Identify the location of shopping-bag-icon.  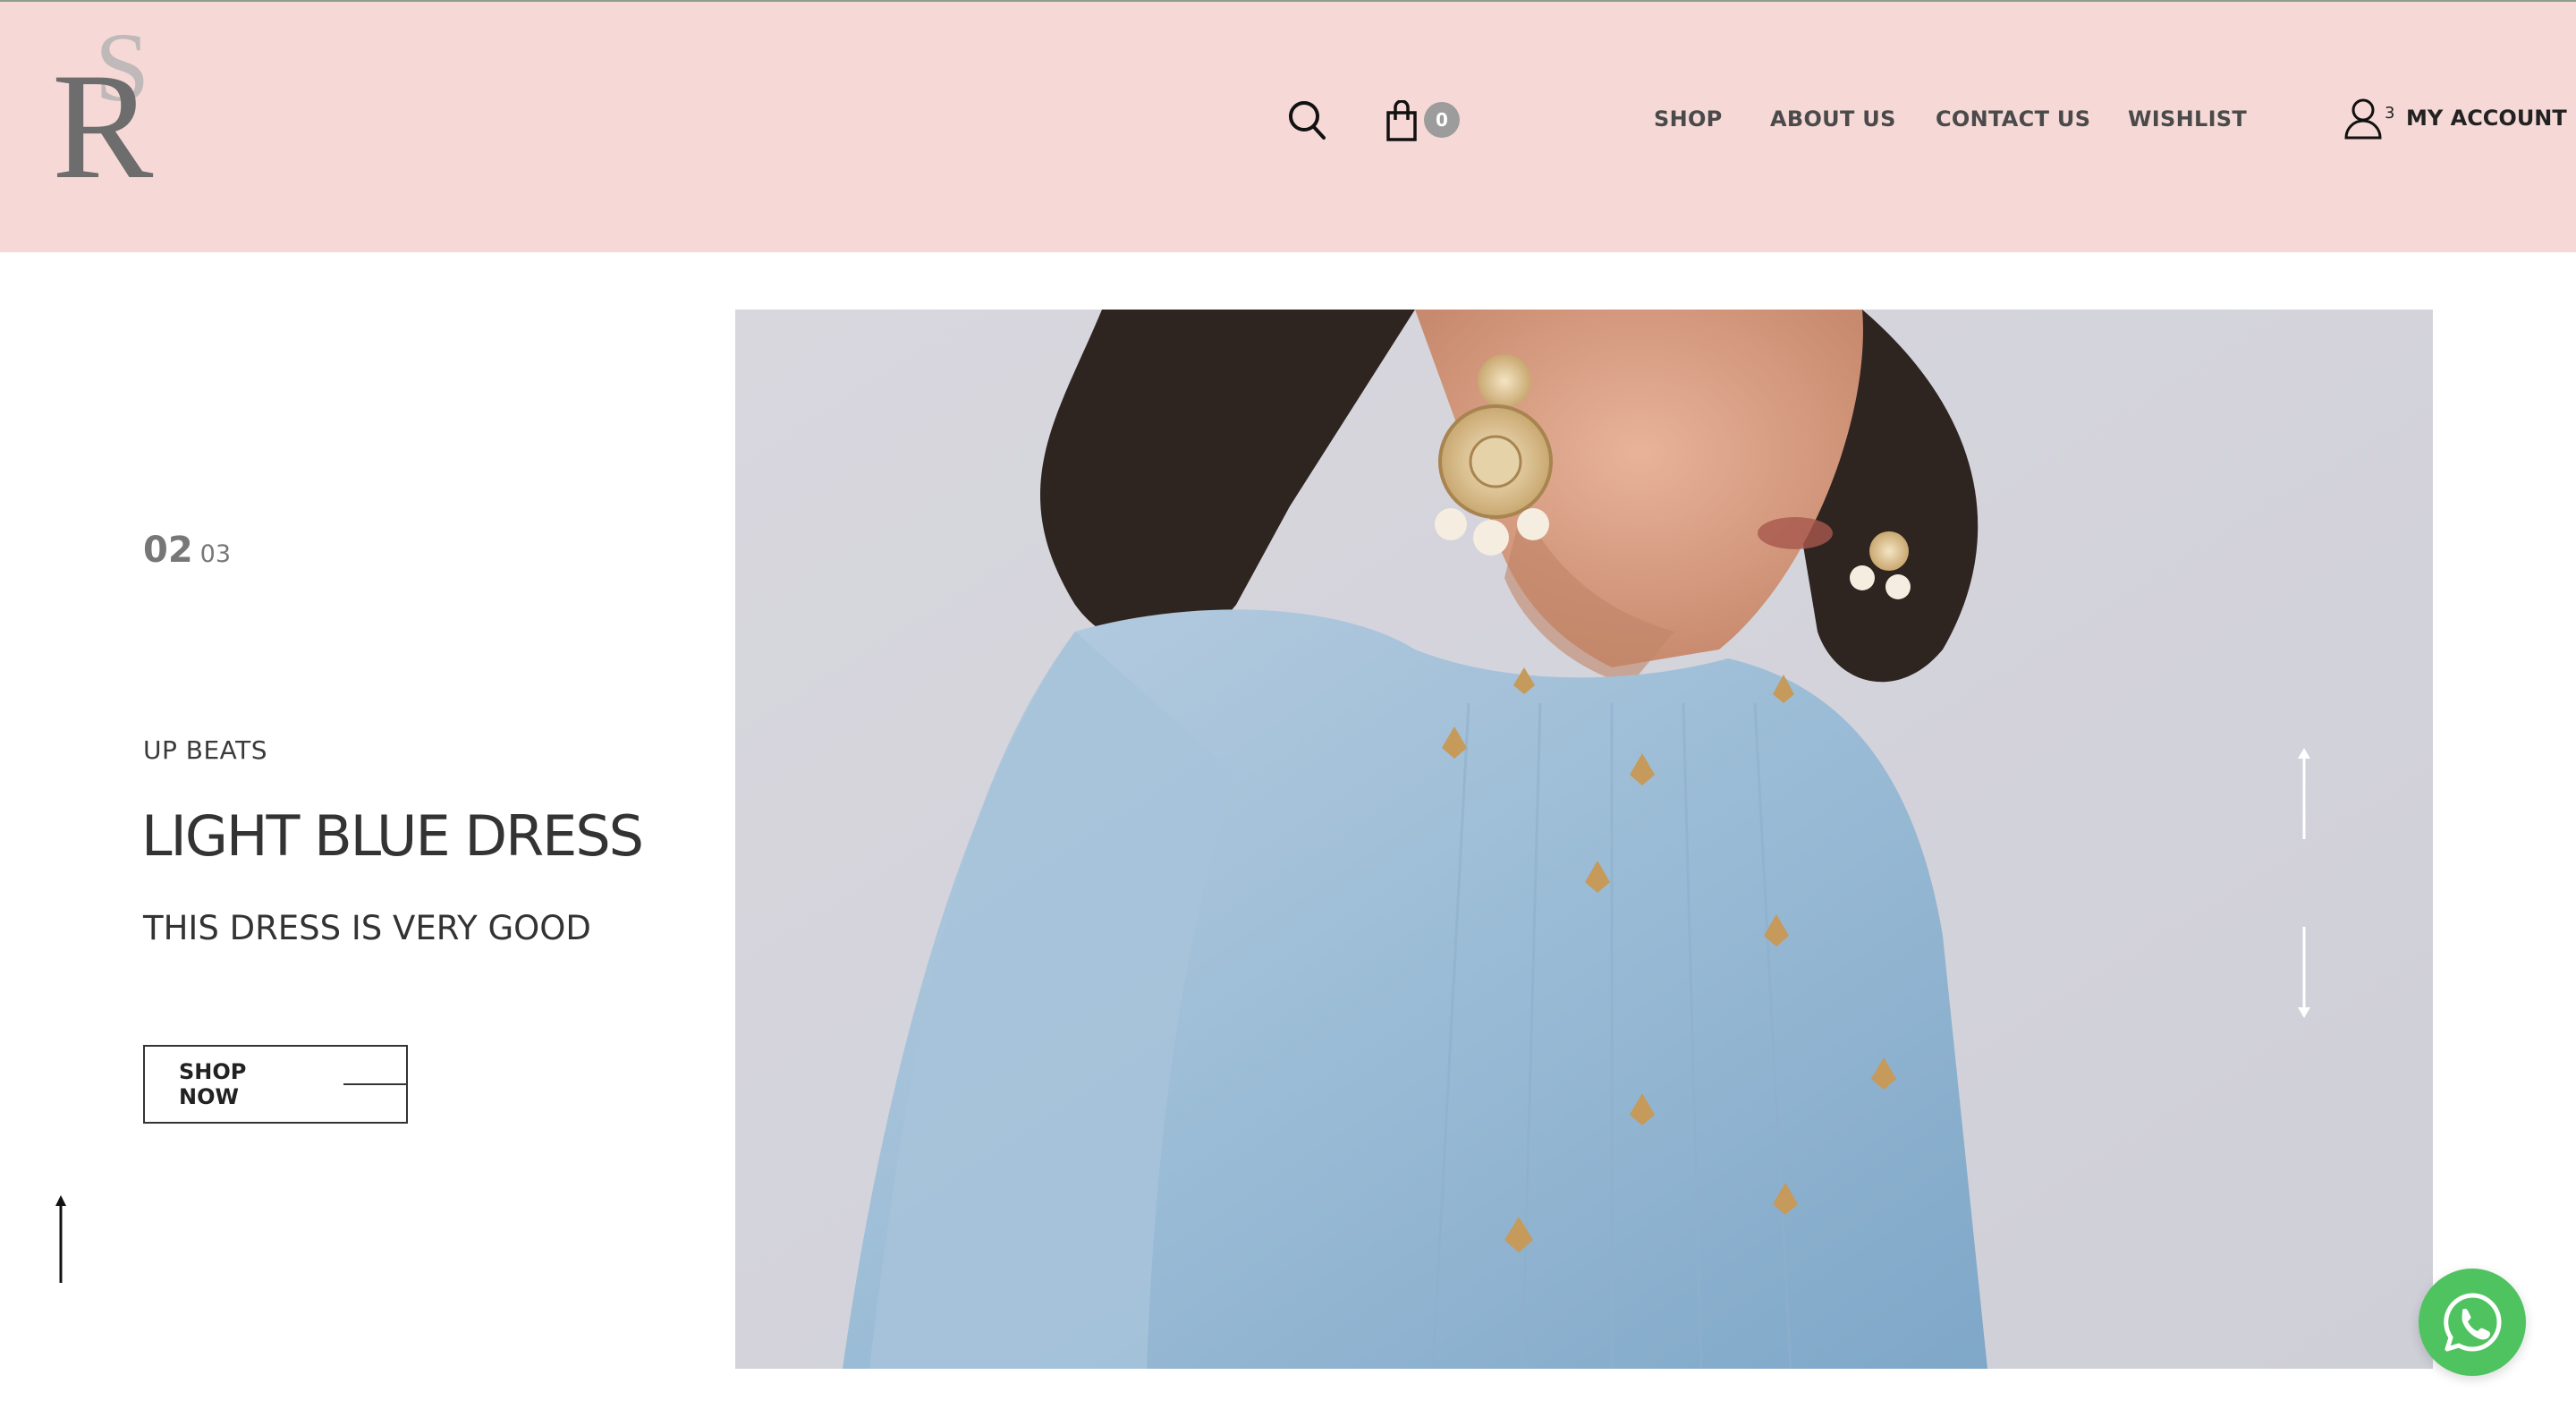
(1401, 121).